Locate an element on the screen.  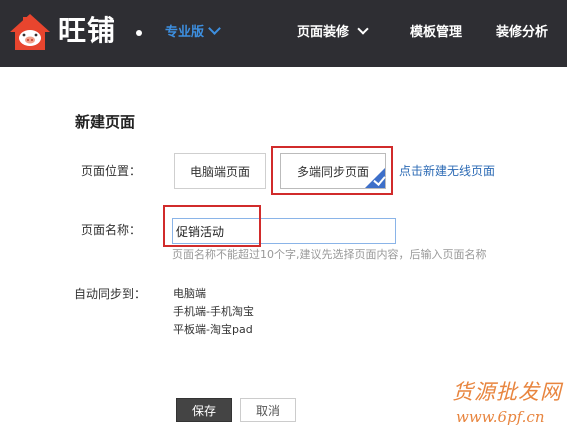
watermark-url: www.6pf.cn is located at coordinates (500, 417).